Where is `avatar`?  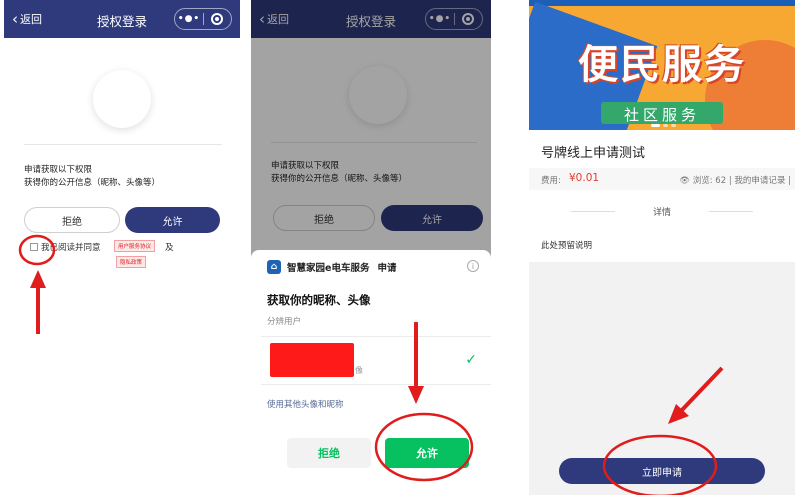 avatar is located at coordinates (122, 99).